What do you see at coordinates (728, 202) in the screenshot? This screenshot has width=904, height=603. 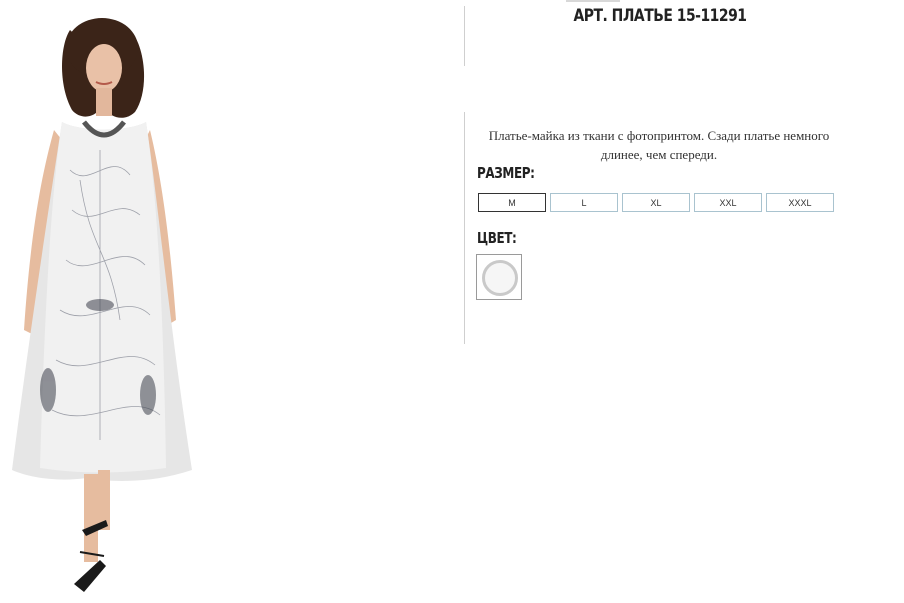 I see `size-option-xxl: XXL` at bounding box center [728, 202].